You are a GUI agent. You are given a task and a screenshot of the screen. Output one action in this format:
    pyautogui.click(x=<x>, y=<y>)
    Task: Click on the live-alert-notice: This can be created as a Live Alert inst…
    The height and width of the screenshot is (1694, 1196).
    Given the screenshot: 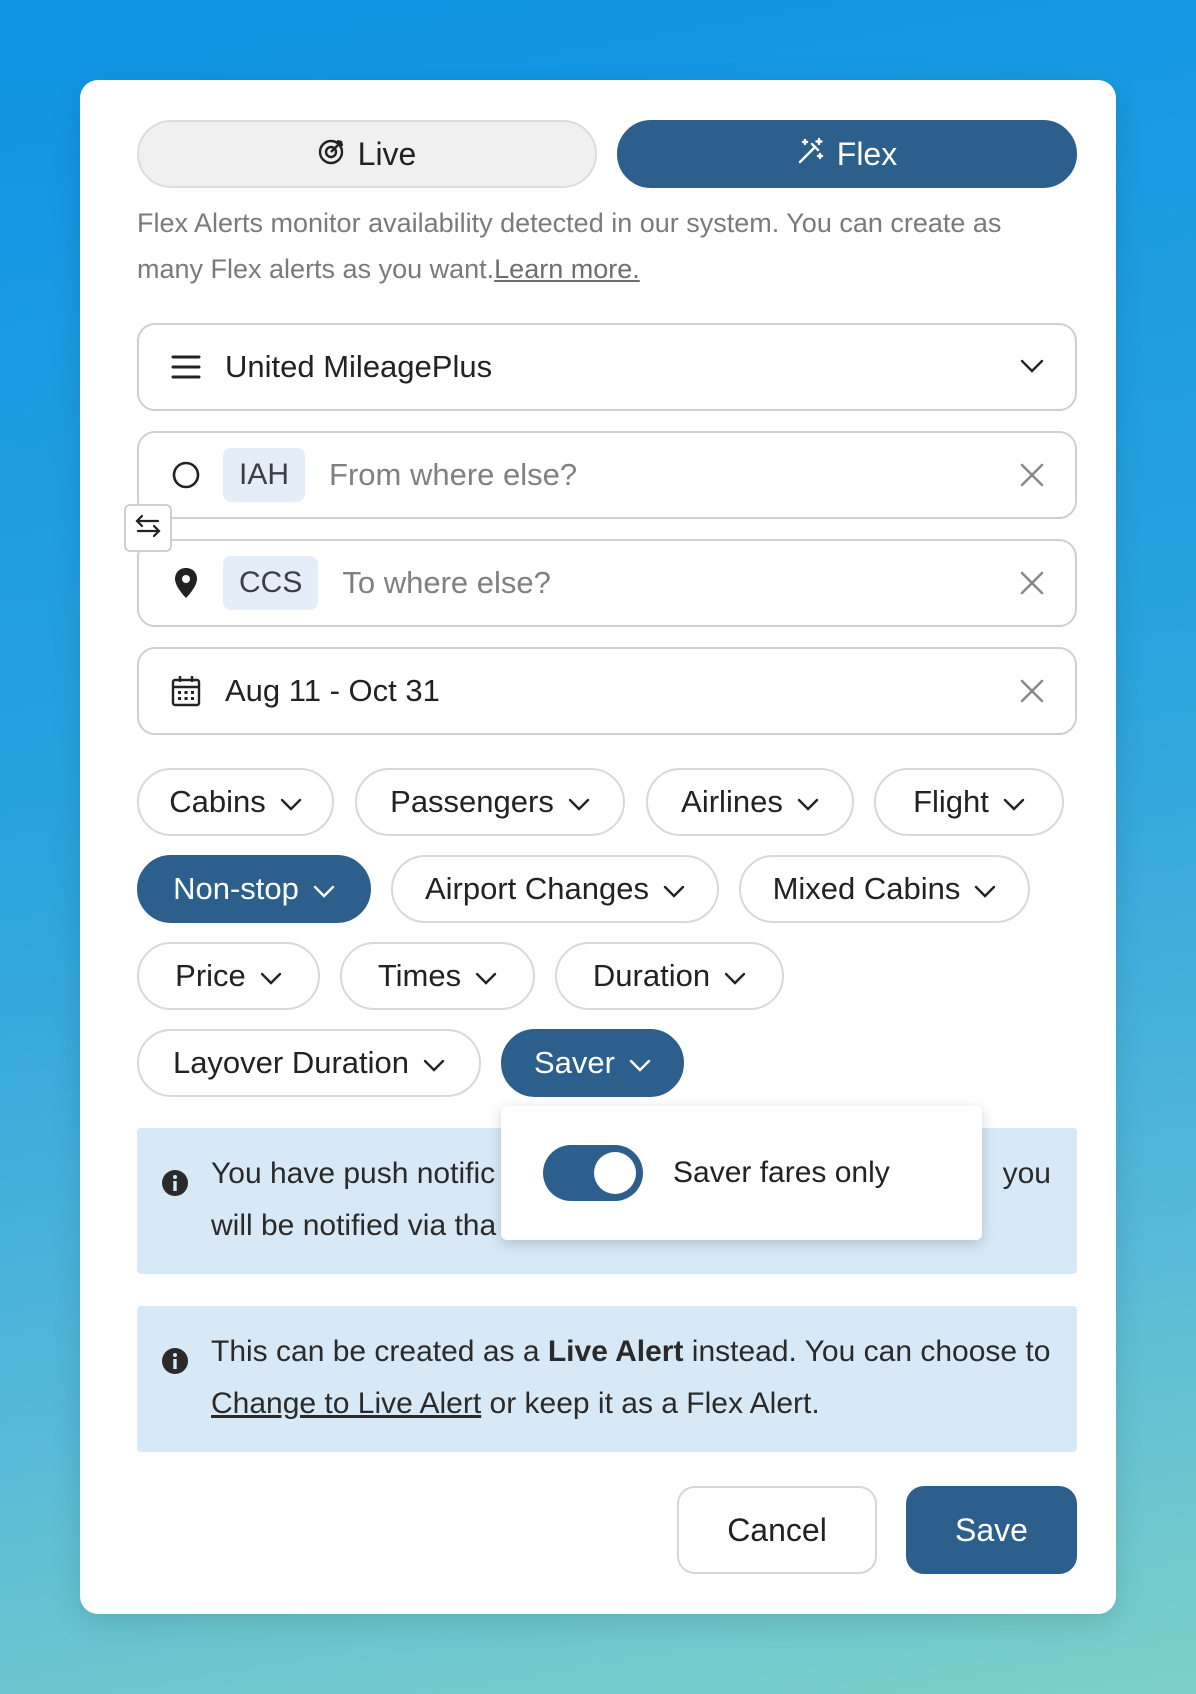 What is the action you would take?
    pyautogui.click(x=607, y=1379)
    